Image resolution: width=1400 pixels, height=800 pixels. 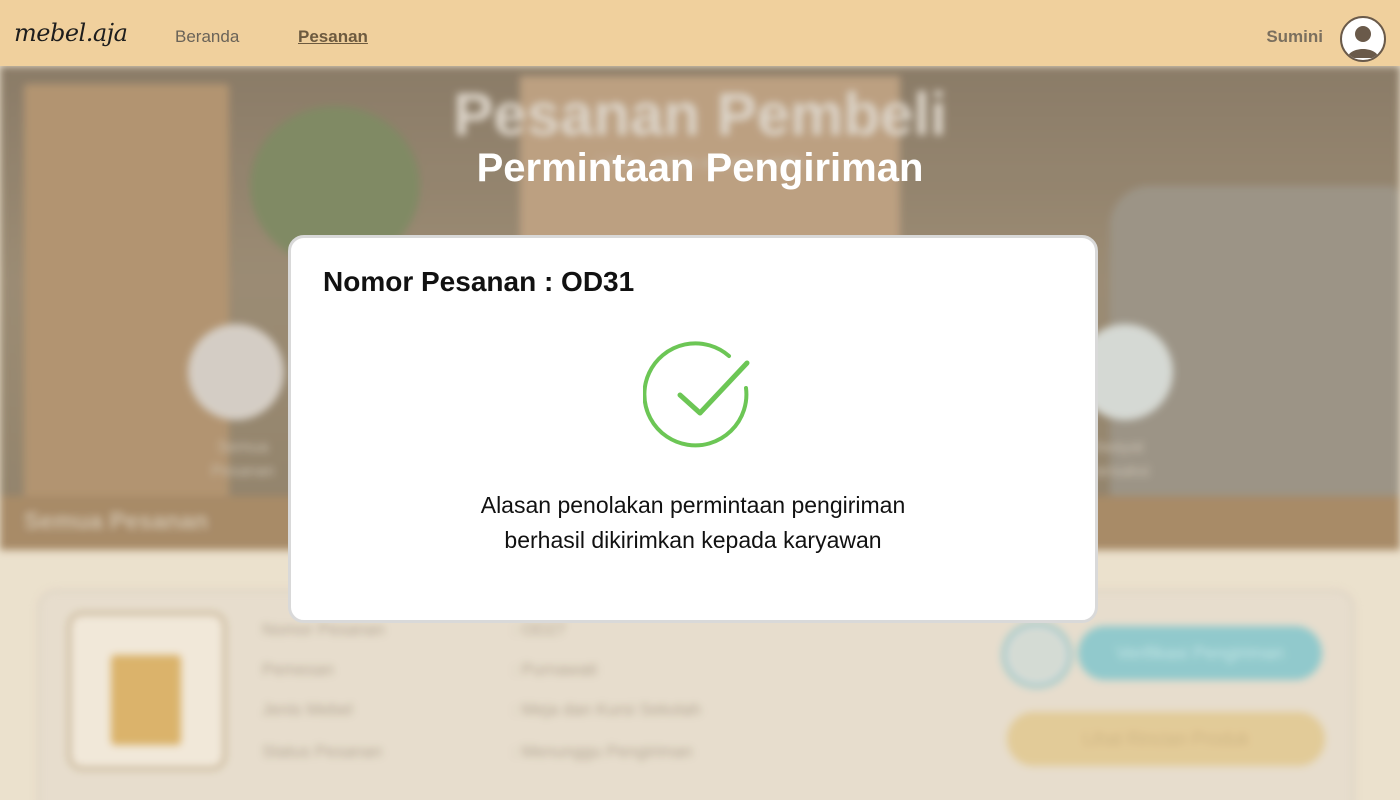 I want to click on logo: mebel.aja, so click(x=71, y=33).